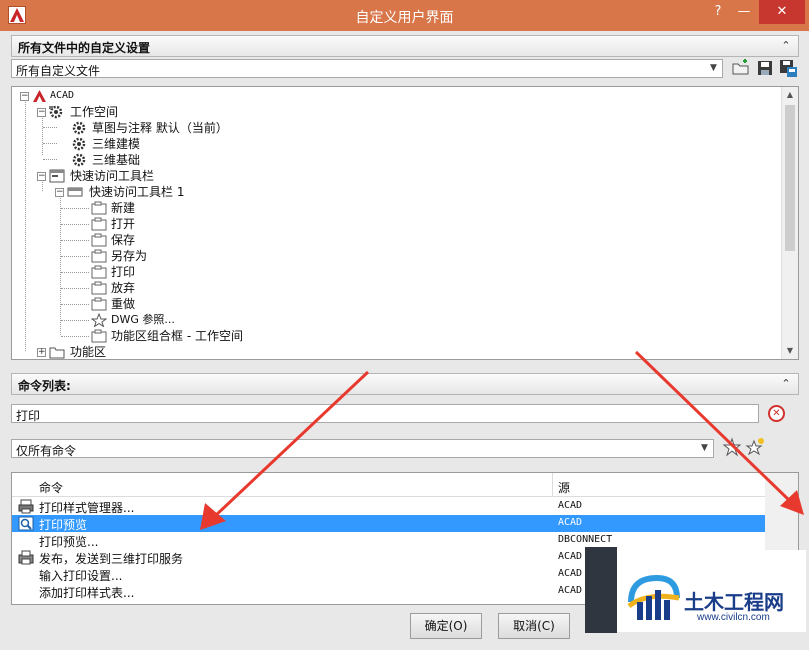 Image resolution: width=809 pixels, height=650 pixels. What do you see at coordinates (213, 516) in the screenshot?
I see `annotation-arrow-left-head` at bounding box center [213, 516].